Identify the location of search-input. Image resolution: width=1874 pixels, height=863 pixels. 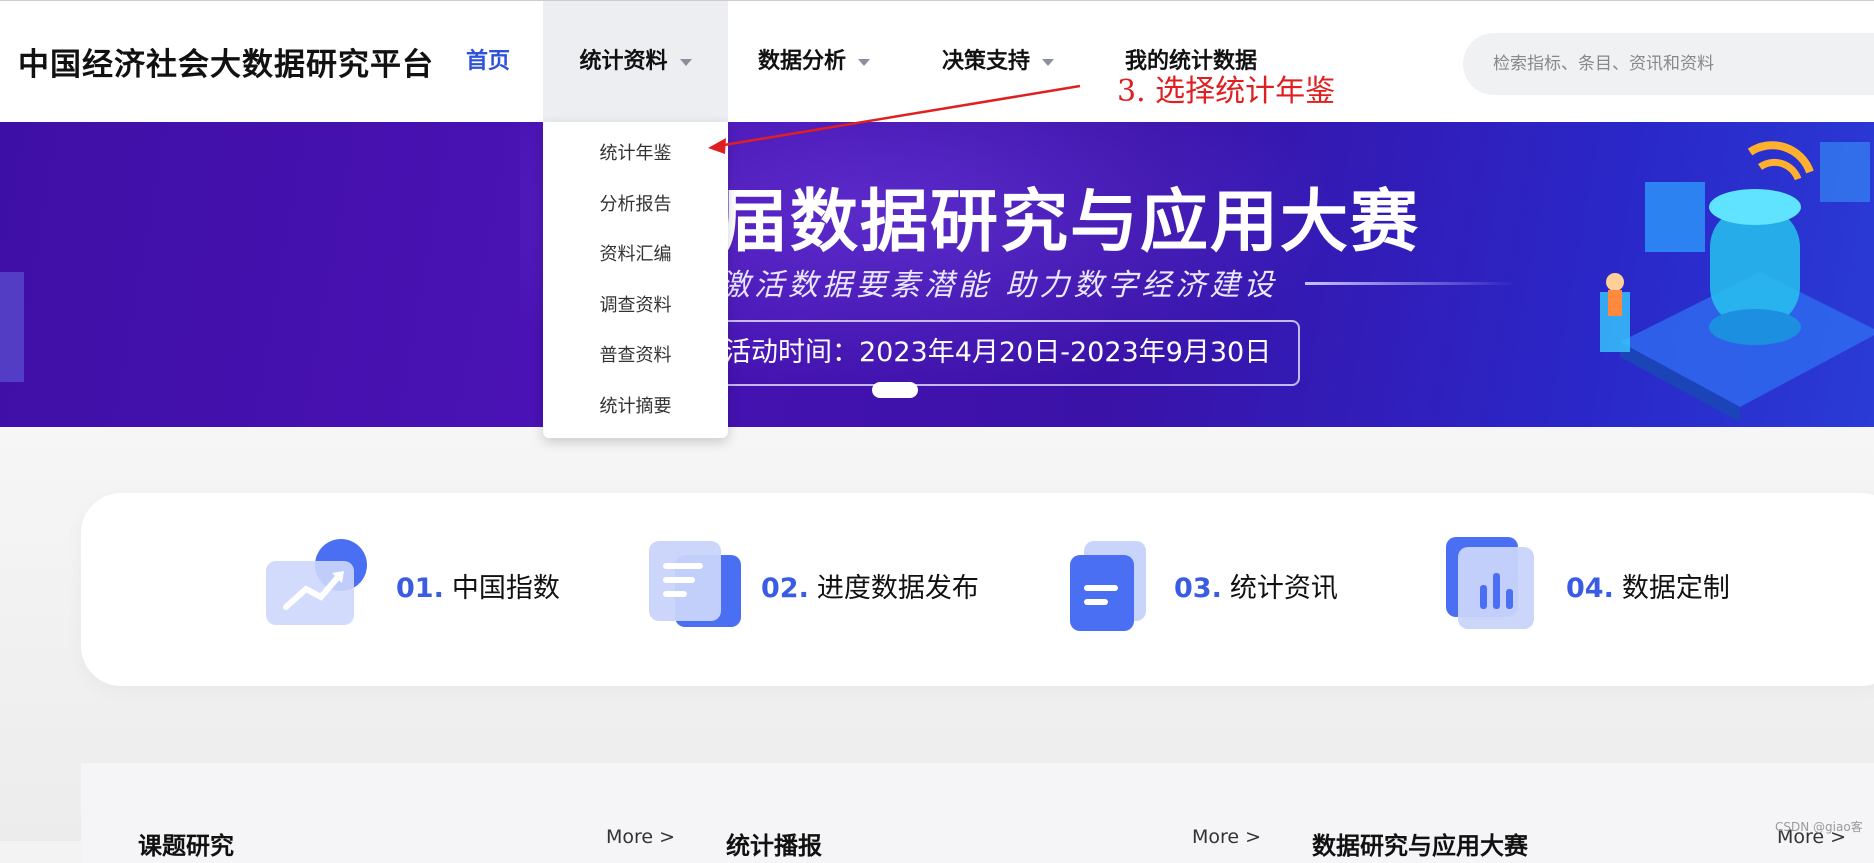
(1668, 64).